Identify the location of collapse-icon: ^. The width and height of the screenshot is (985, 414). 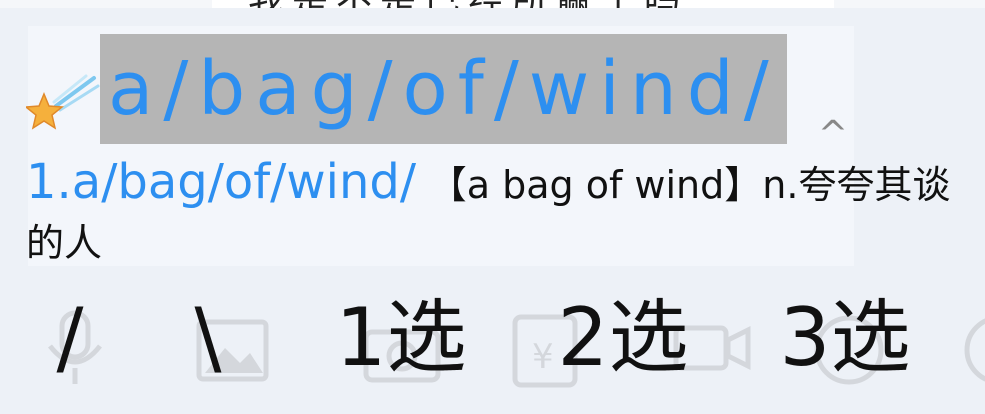
(833, 135).